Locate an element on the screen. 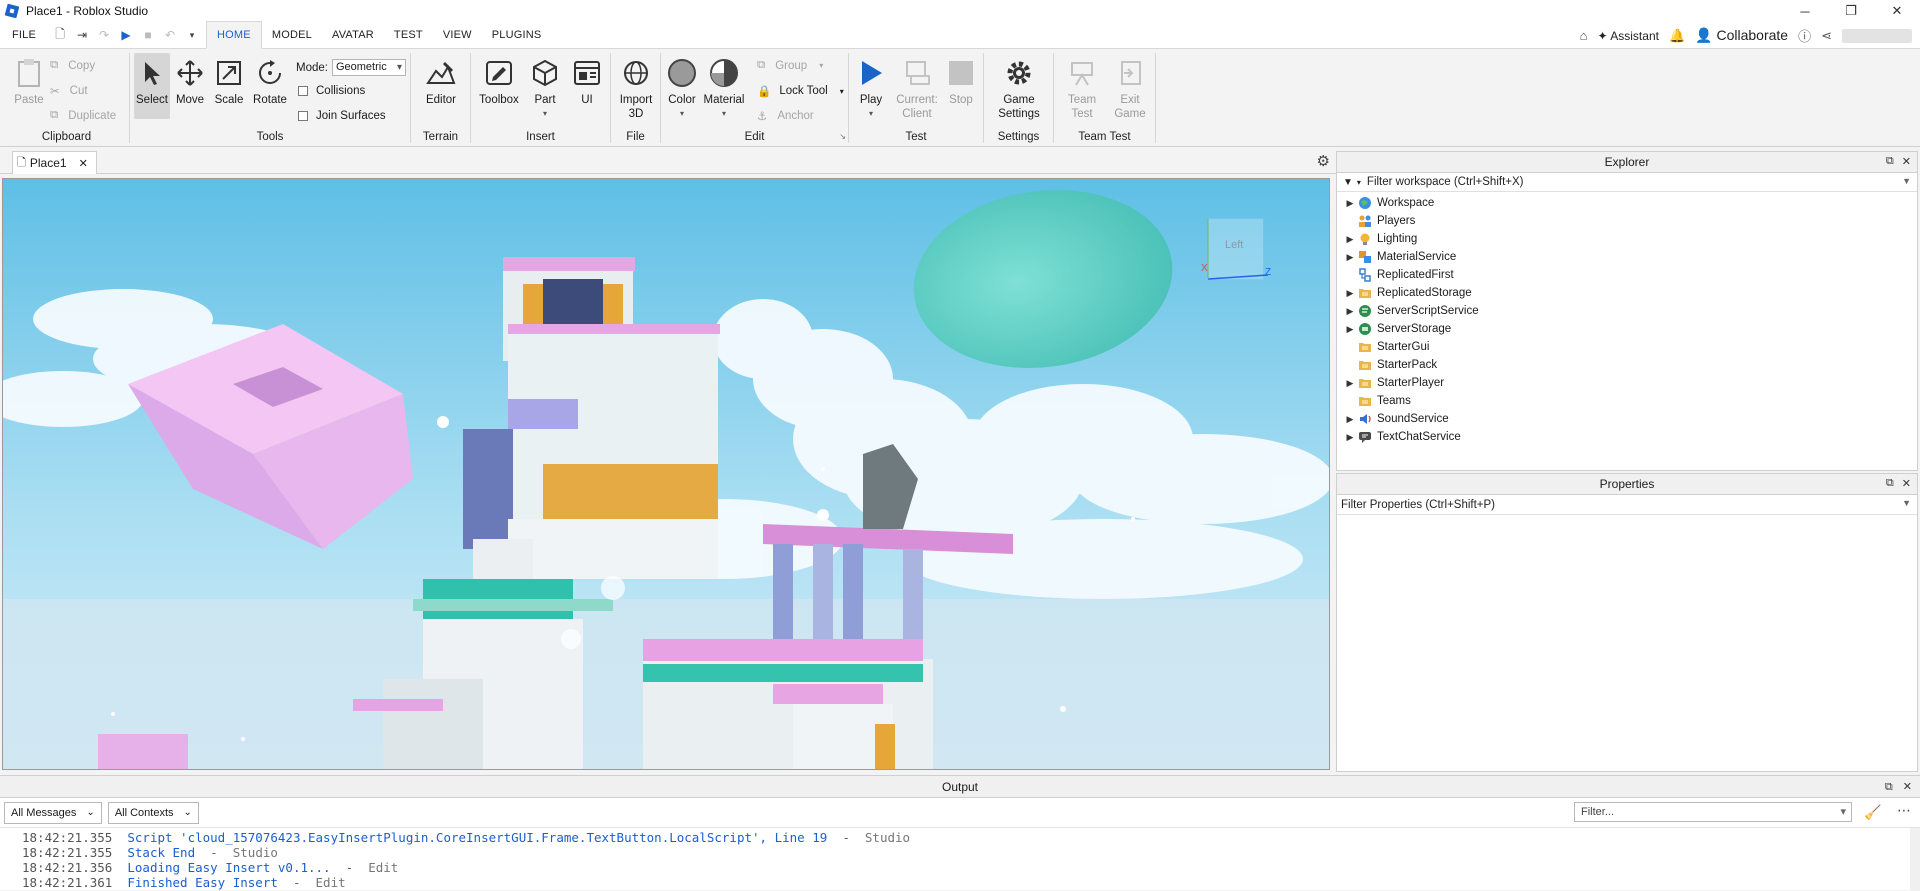 This screenshot has width=1920, height=891. new-file-icon: 🗋 is located at coordinates (60, 35).